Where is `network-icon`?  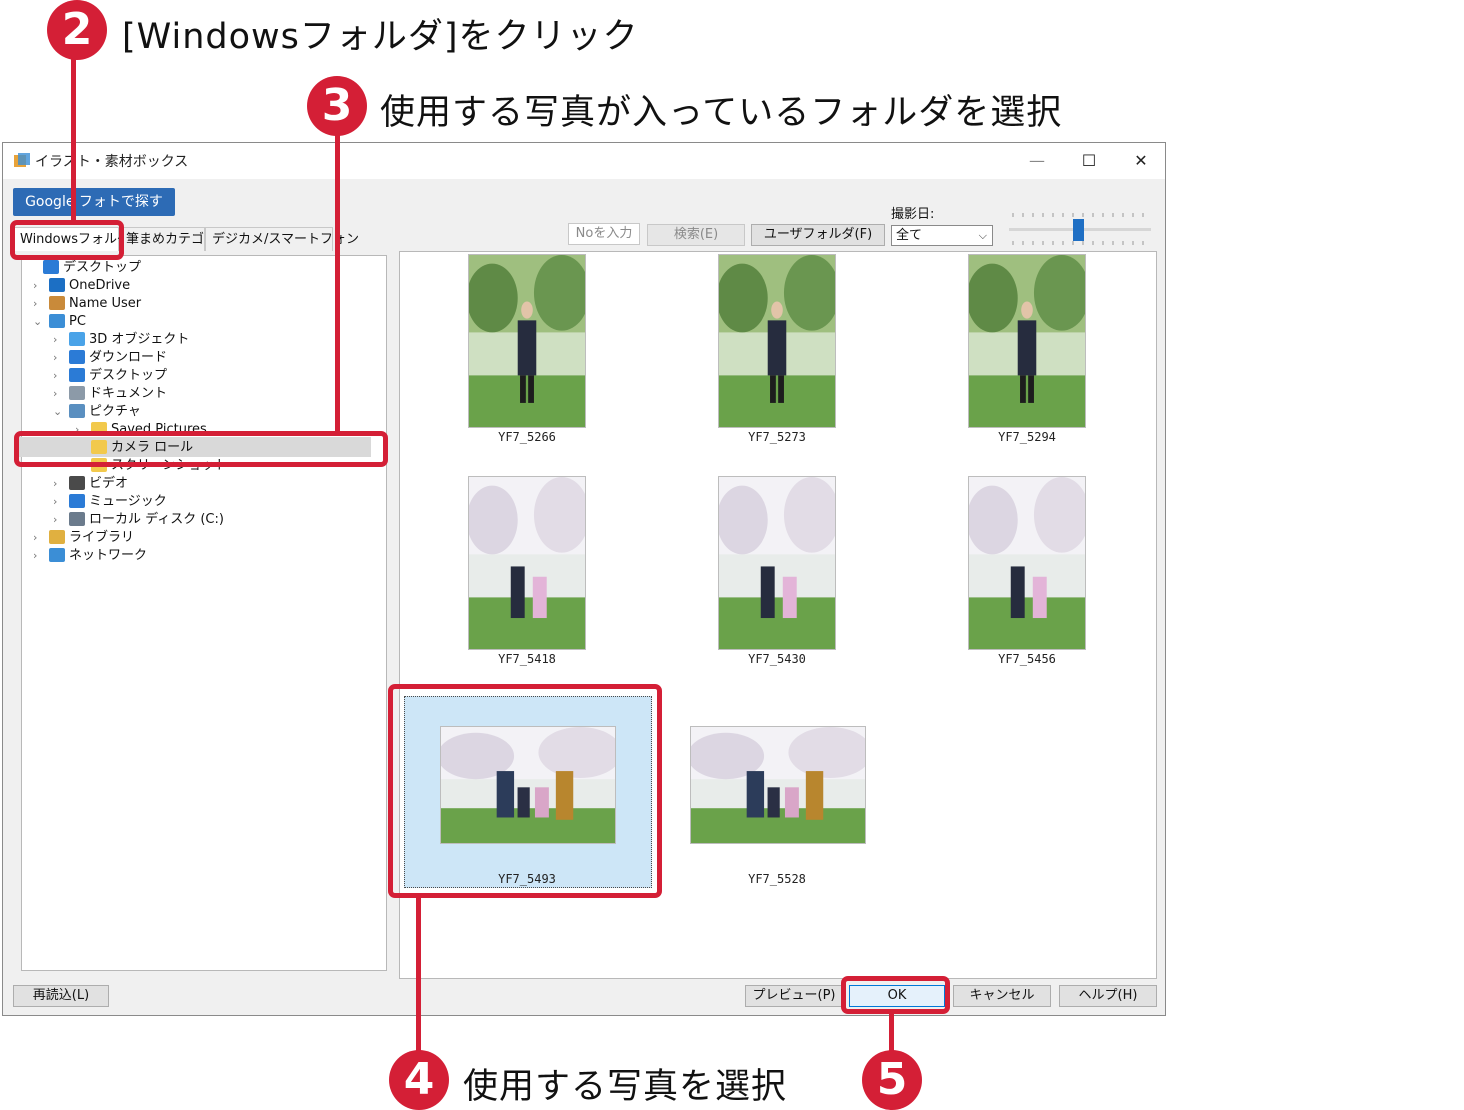
network-icon is located at coordinates (57, 554).